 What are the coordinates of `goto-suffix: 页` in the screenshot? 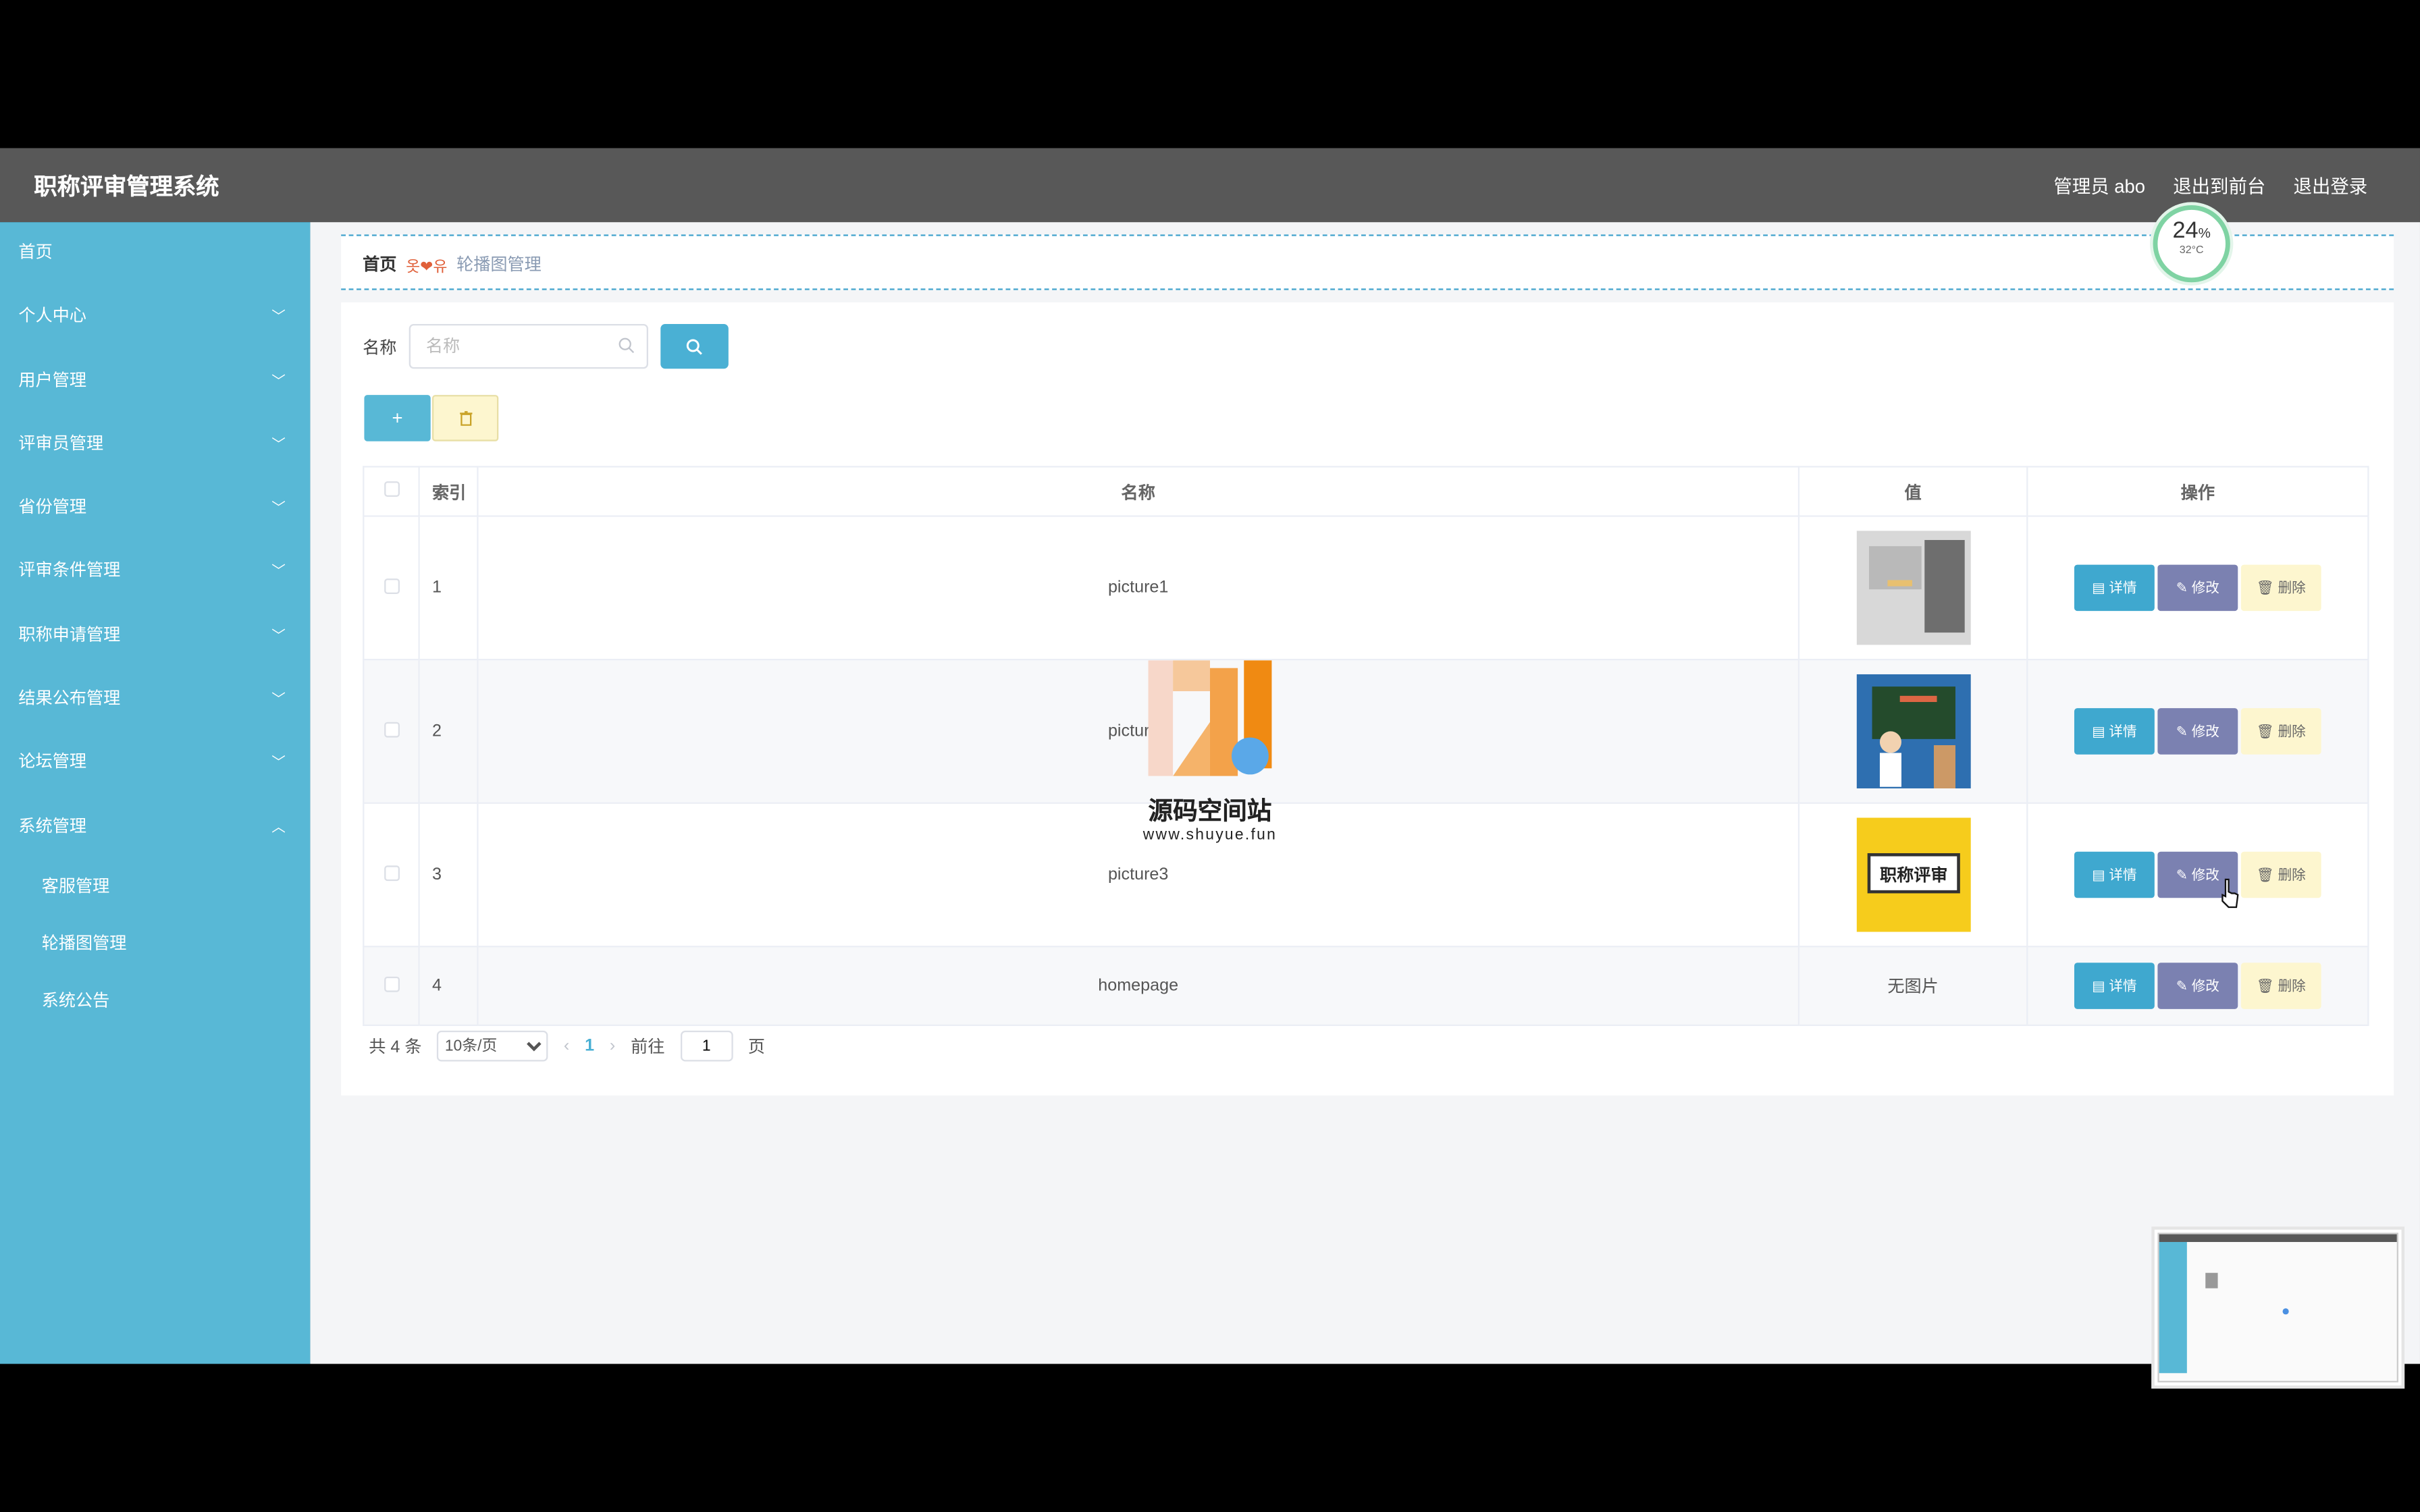 It's located at (756, 1047).